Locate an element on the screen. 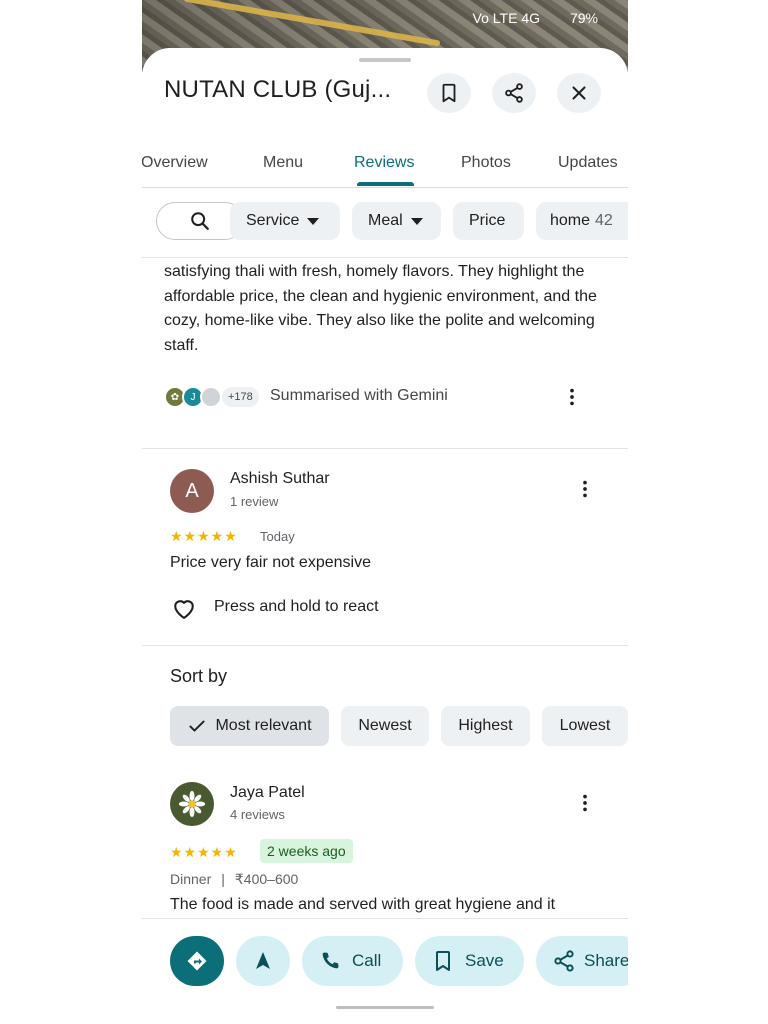  filter-chip-service: Service is located at coordinates (285, 221).